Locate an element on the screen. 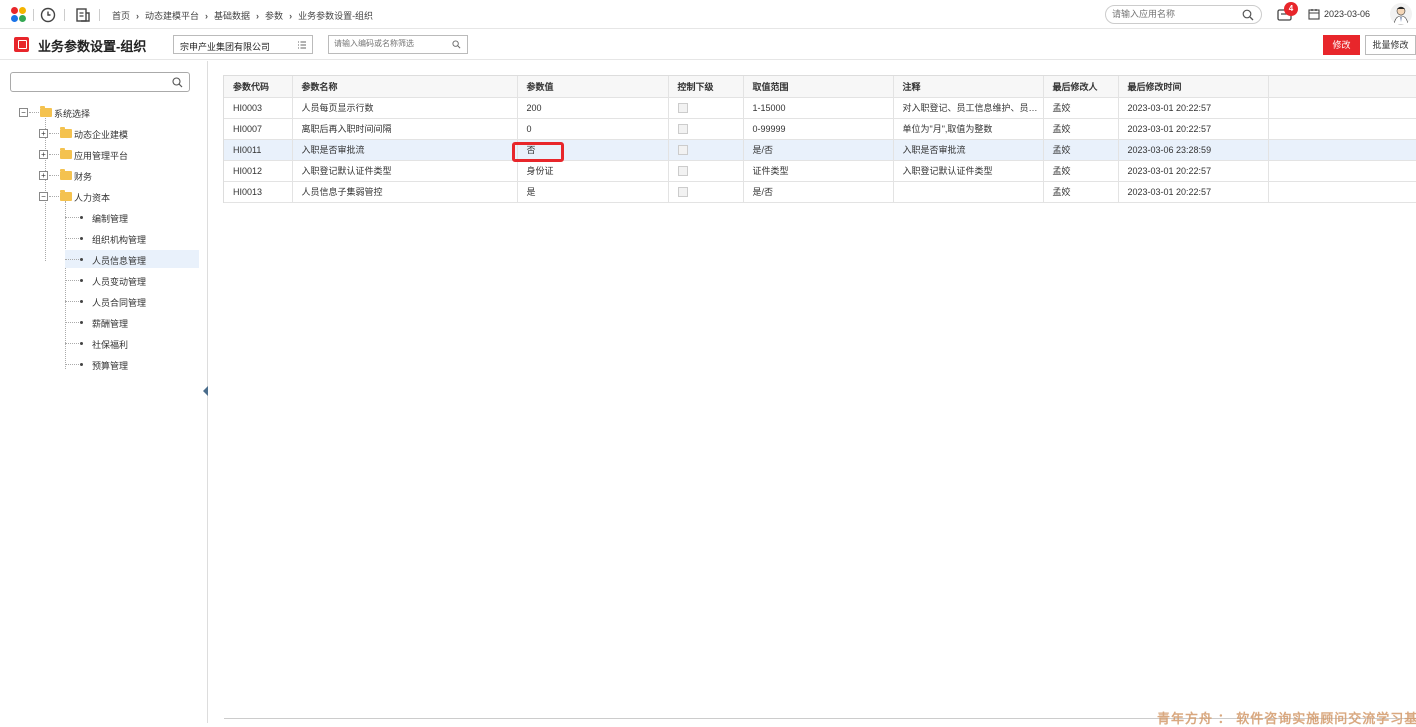 The image size is (1416, 727). app-logo-icon is located at coordinates (19, 15).